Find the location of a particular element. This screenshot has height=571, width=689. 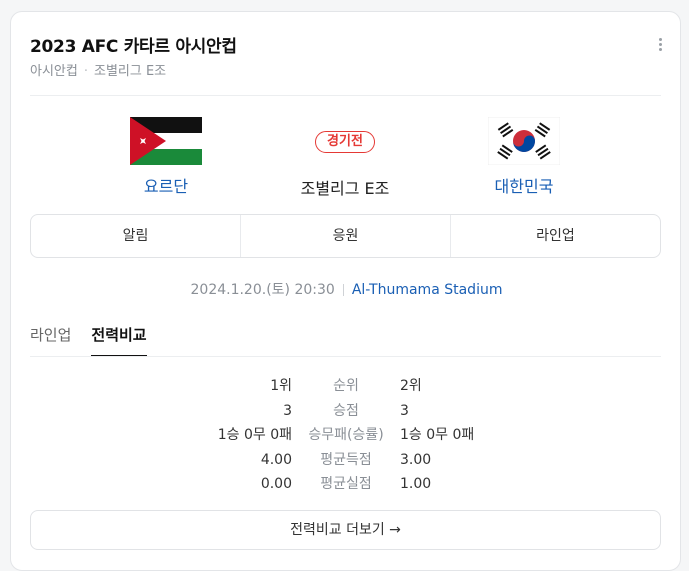

stat-label: 평균득점 is located at coordinates (346, 459).